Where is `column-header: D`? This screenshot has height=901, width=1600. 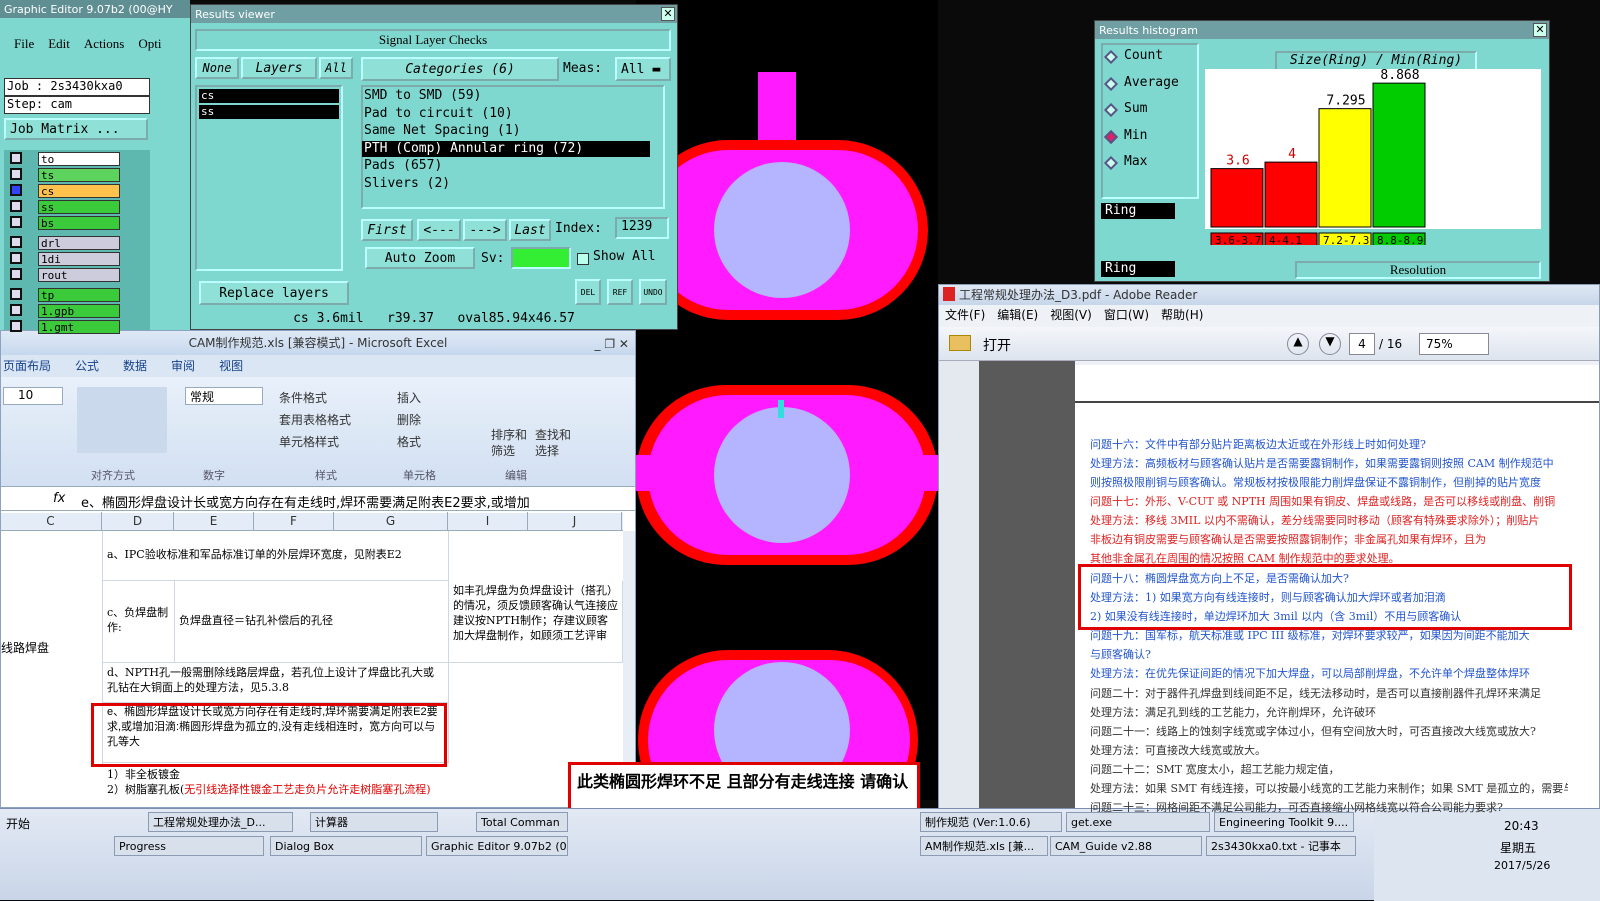 column-header: D is located at coordinates (138, 521).